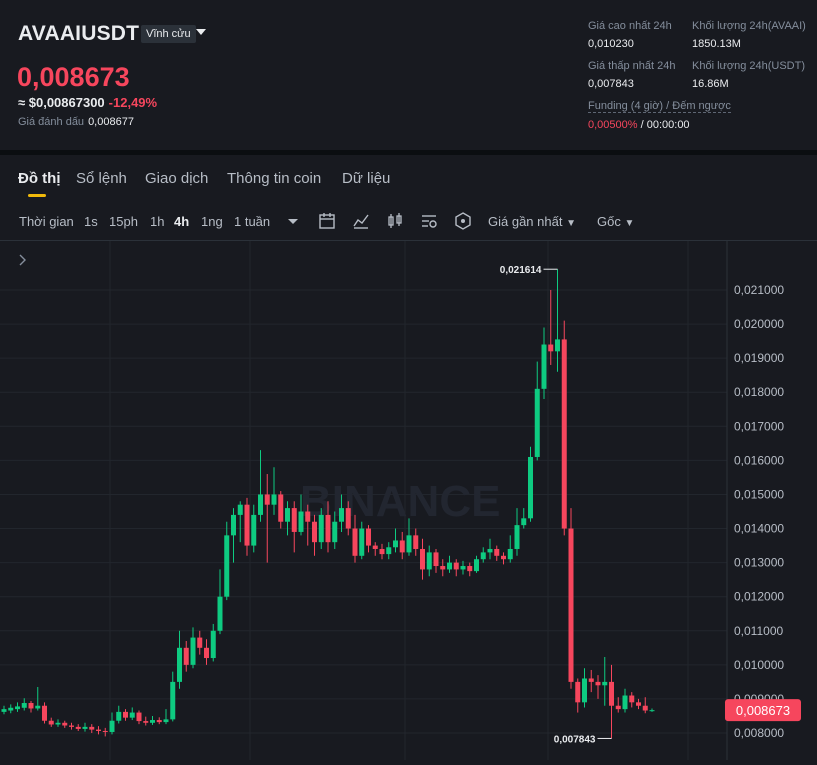 The image size is (817, 765). What do you see at coordinates (212, 221) in the screenshot?
I see `interval-1d: 1ng` at bounding box center [212, 221].